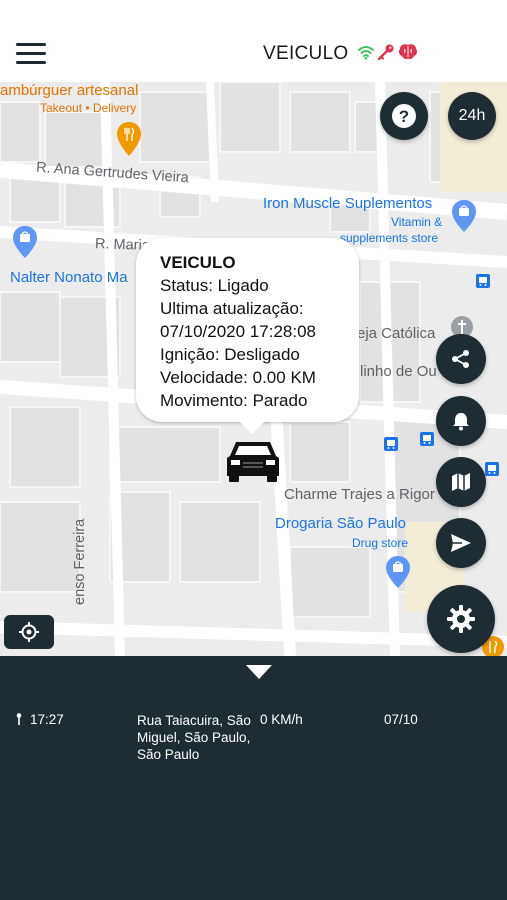  What do you see at coordinates (417, 222) in the screenshot?
I see `map-label-iron-muscle-sub-1: Vitamin &` at bounding box center [417, 222].